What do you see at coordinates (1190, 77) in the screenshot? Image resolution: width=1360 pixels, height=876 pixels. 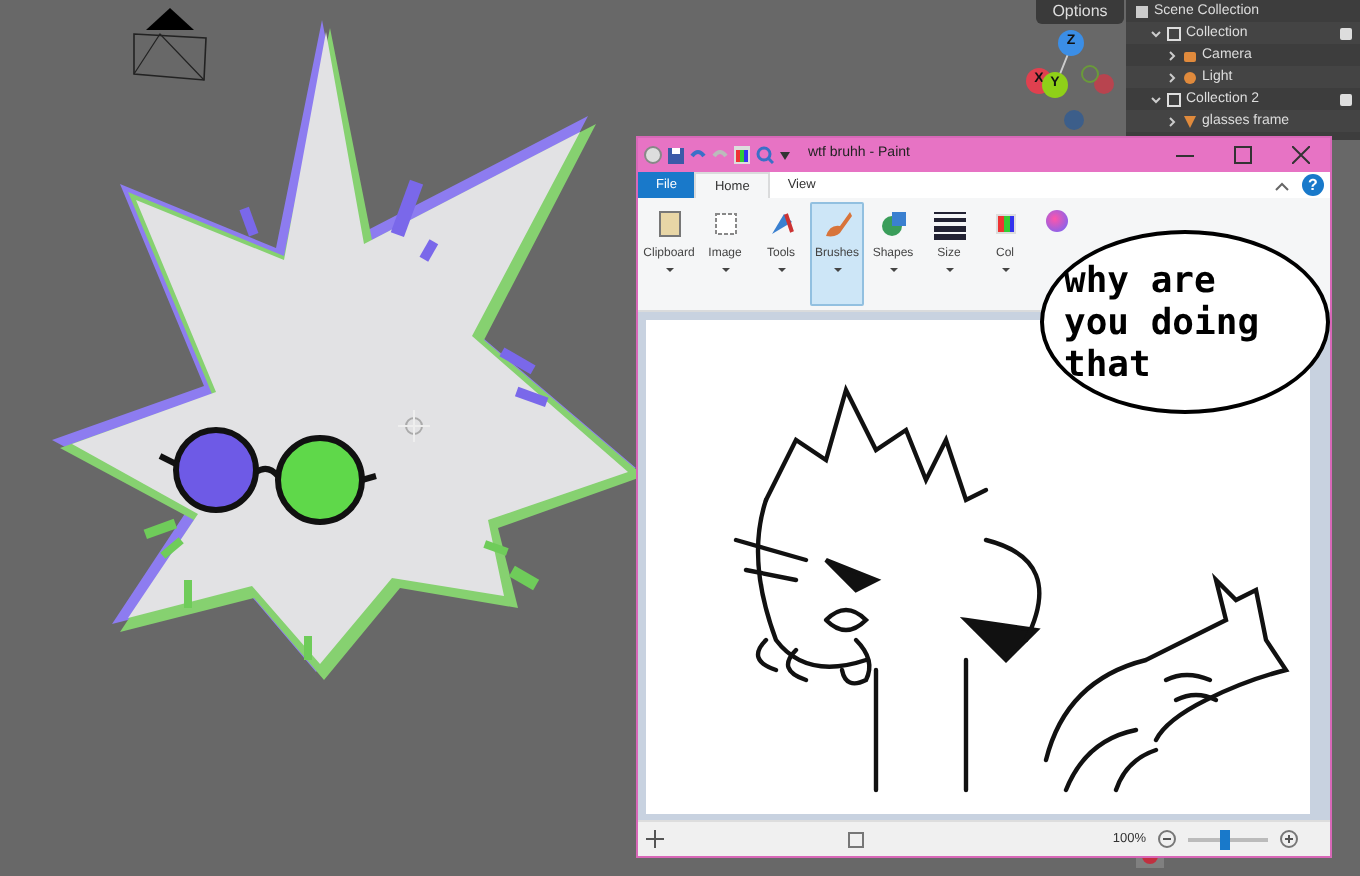 I see `light-icon` at bounding box center [1190, 77].